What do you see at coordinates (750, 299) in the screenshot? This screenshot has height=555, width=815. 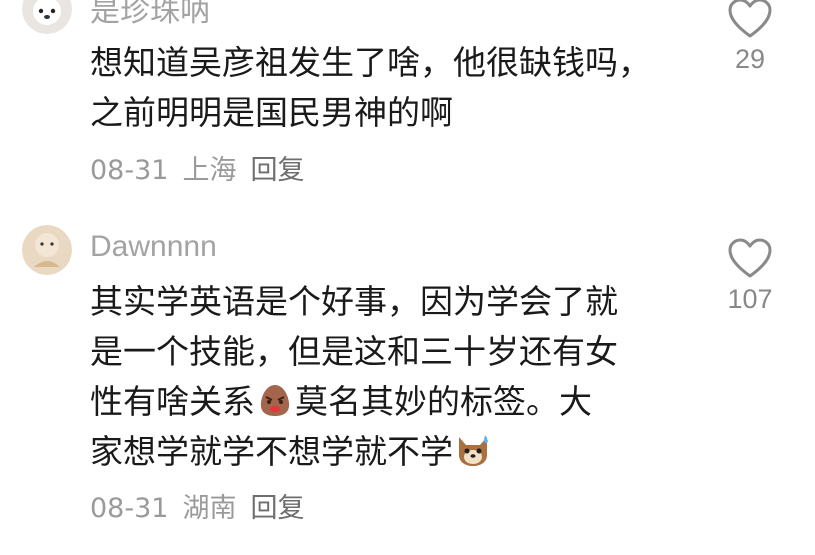 I see `like-count: 107` at bounding box center [750, 299].